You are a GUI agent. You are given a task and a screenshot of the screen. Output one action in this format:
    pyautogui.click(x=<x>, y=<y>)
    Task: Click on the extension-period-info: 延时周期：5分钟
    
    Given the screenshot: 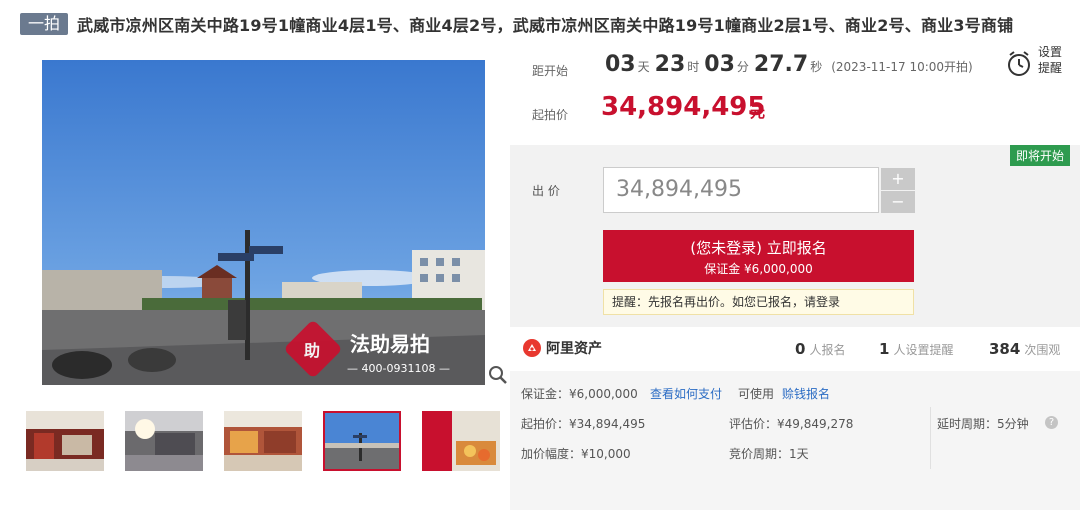 What is the action you would take?
    pyautogui.click(x=983, y=424)
    